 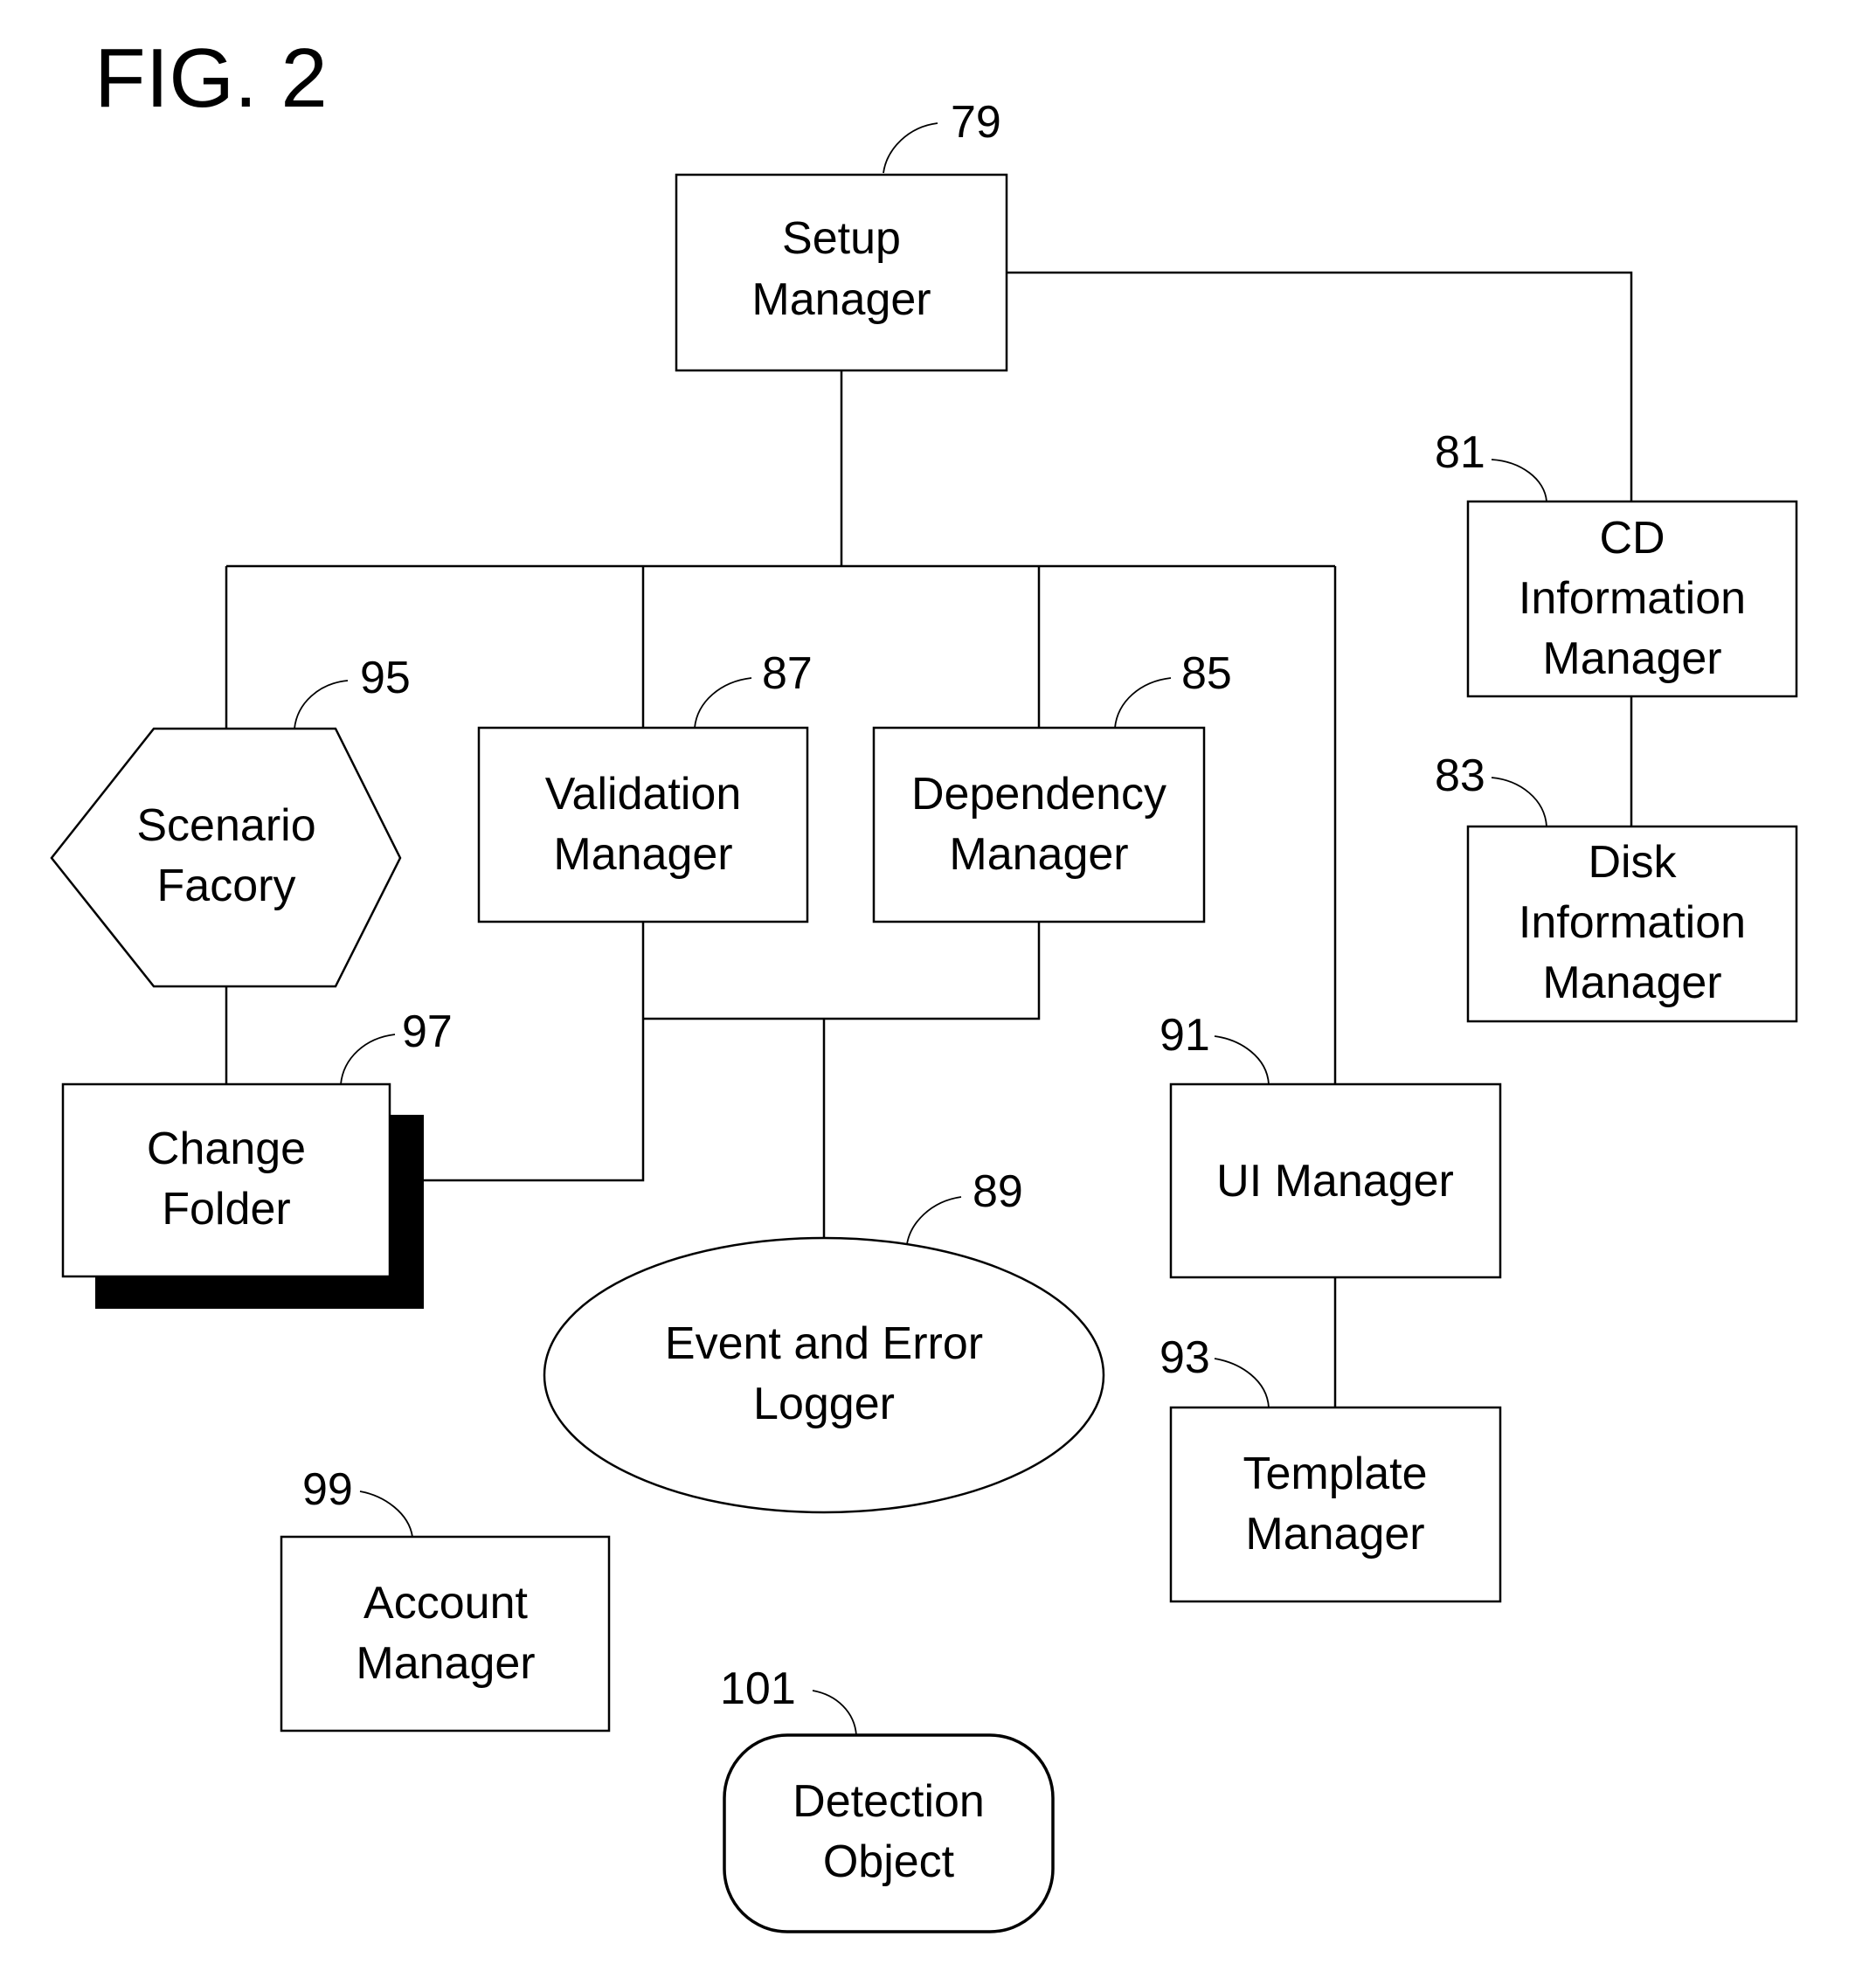 I want to click on setup-manager-label-line1: Setup, so click(x=841, y=239).